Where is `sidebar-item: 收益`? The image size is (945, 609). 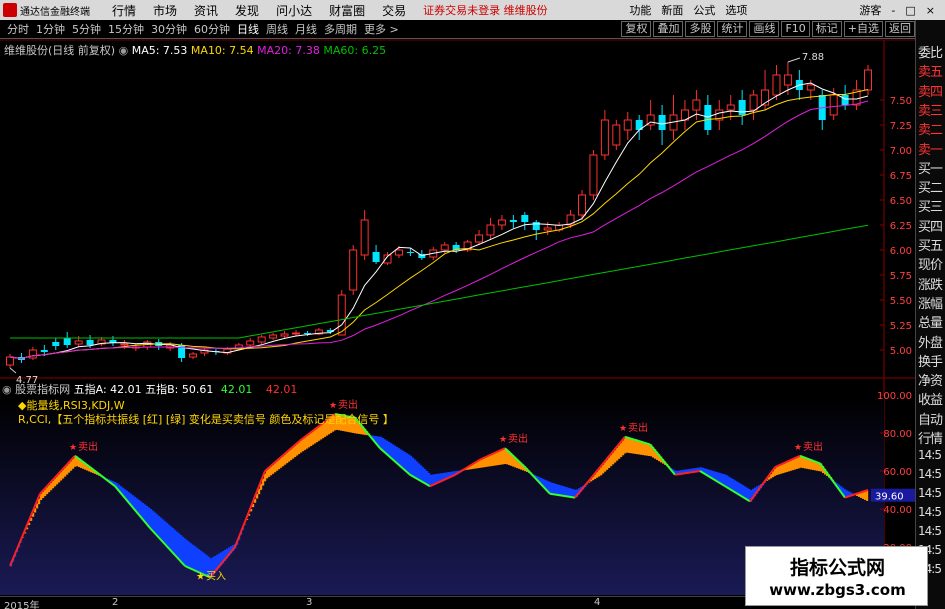 sidebar-item: 收益 is located at coordinates (931, 398).